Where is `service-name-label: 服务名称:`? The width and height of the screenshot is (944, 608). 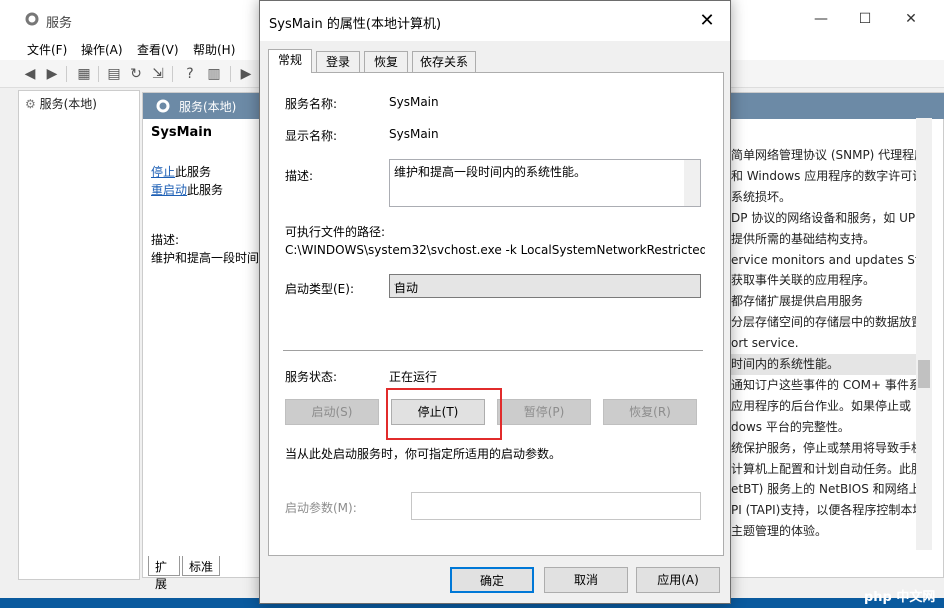
service-name-label: 服务名称: is located at coordinates (311, 104).